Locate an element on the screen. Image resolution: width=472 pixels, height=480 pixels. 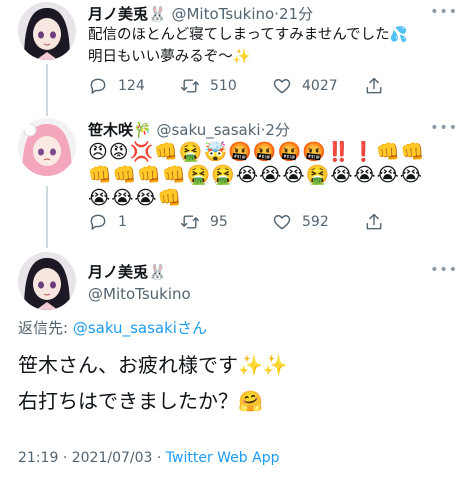
retweet-count: 510 is located at coordinates (223, 86).